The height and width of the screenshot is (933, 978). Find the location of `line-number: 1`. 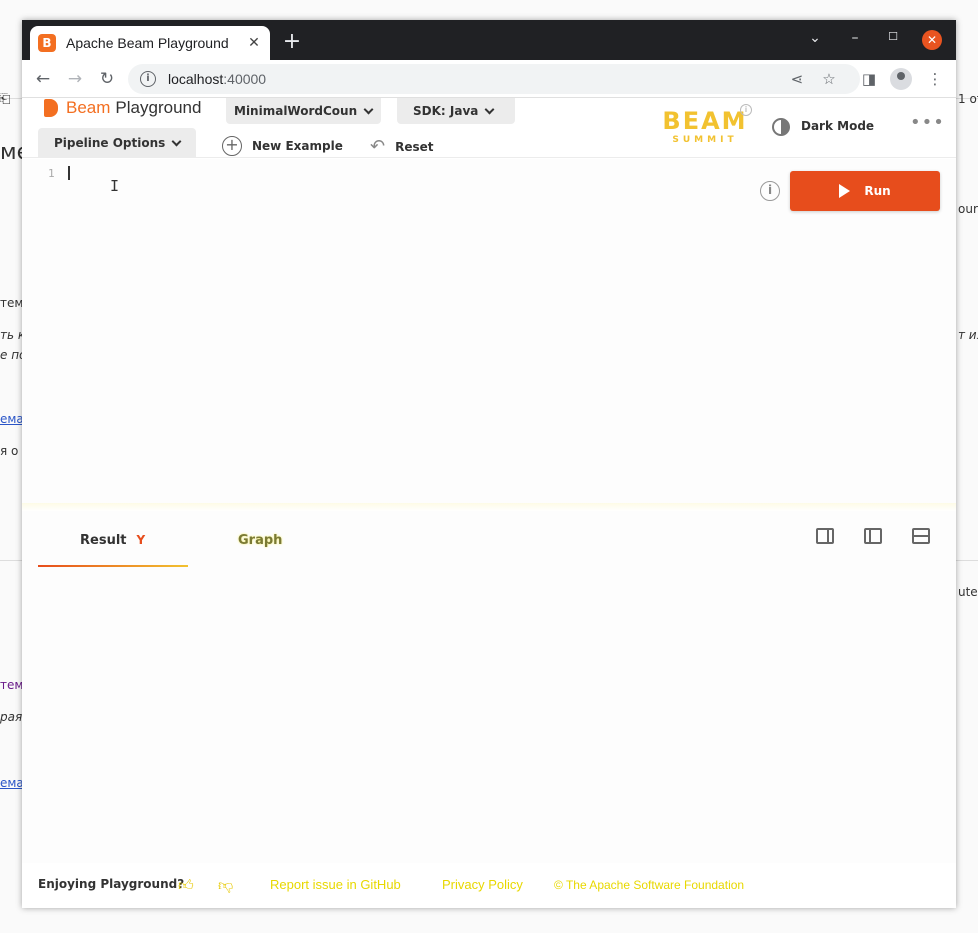

line-number: 1 is located at coordinates (51, 173).